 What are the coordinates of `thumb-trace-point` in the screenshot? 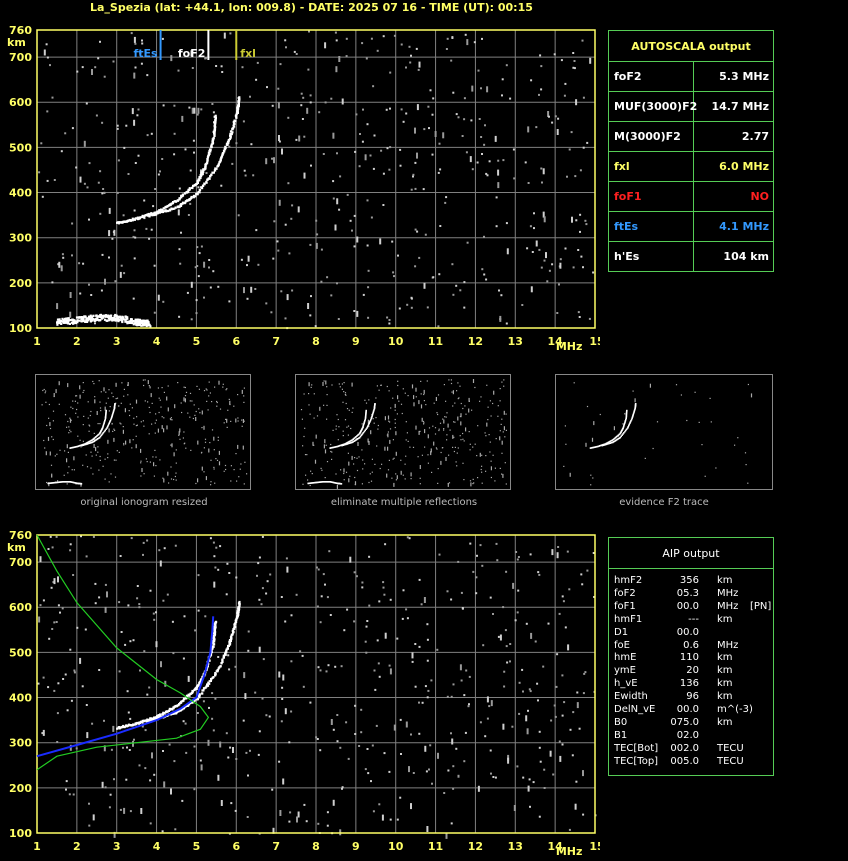 It's located at (341, 484).